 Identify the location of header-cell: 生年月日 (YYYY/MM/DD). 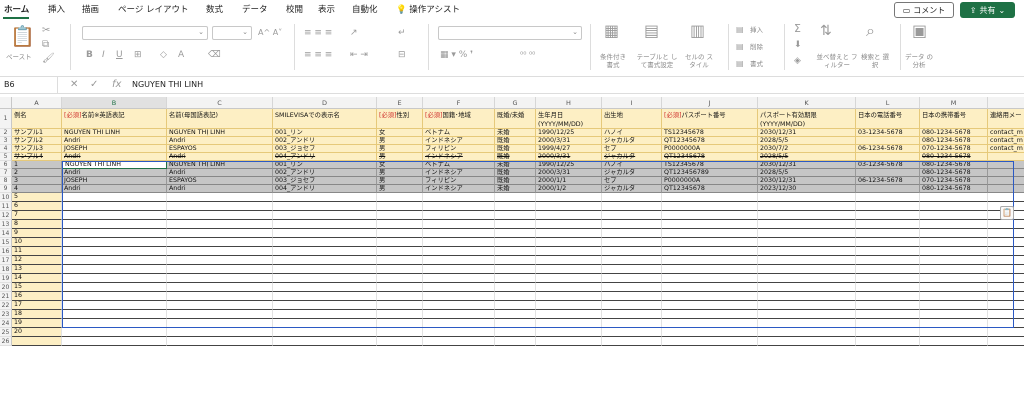
(569, 119).